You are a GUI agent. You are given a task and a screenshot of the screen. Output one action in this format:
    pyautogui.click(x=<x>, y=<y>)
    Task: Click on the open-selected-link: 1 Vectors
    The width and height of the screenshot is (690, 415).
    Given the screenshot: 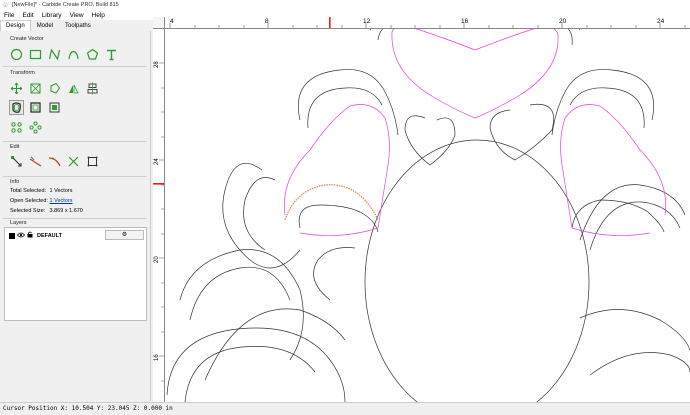 What is the action you would take?
    pyautogui.click(x=61, y=201)
    